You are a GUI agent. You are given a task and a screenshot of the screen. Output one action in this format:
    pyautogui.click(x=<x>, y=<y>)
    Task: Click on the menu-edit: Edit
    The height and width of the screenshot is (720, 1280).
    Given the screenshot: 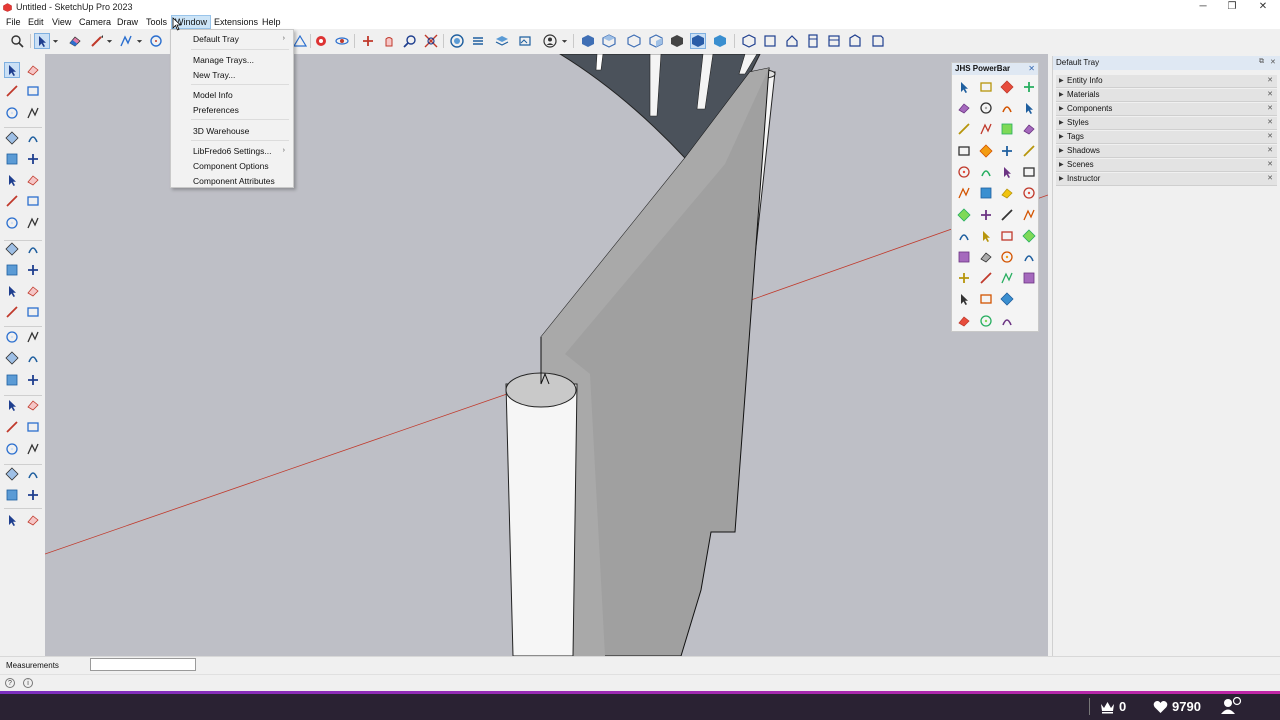 What is the action you would take?
    pyautogui.click(x=36, y=22)
    